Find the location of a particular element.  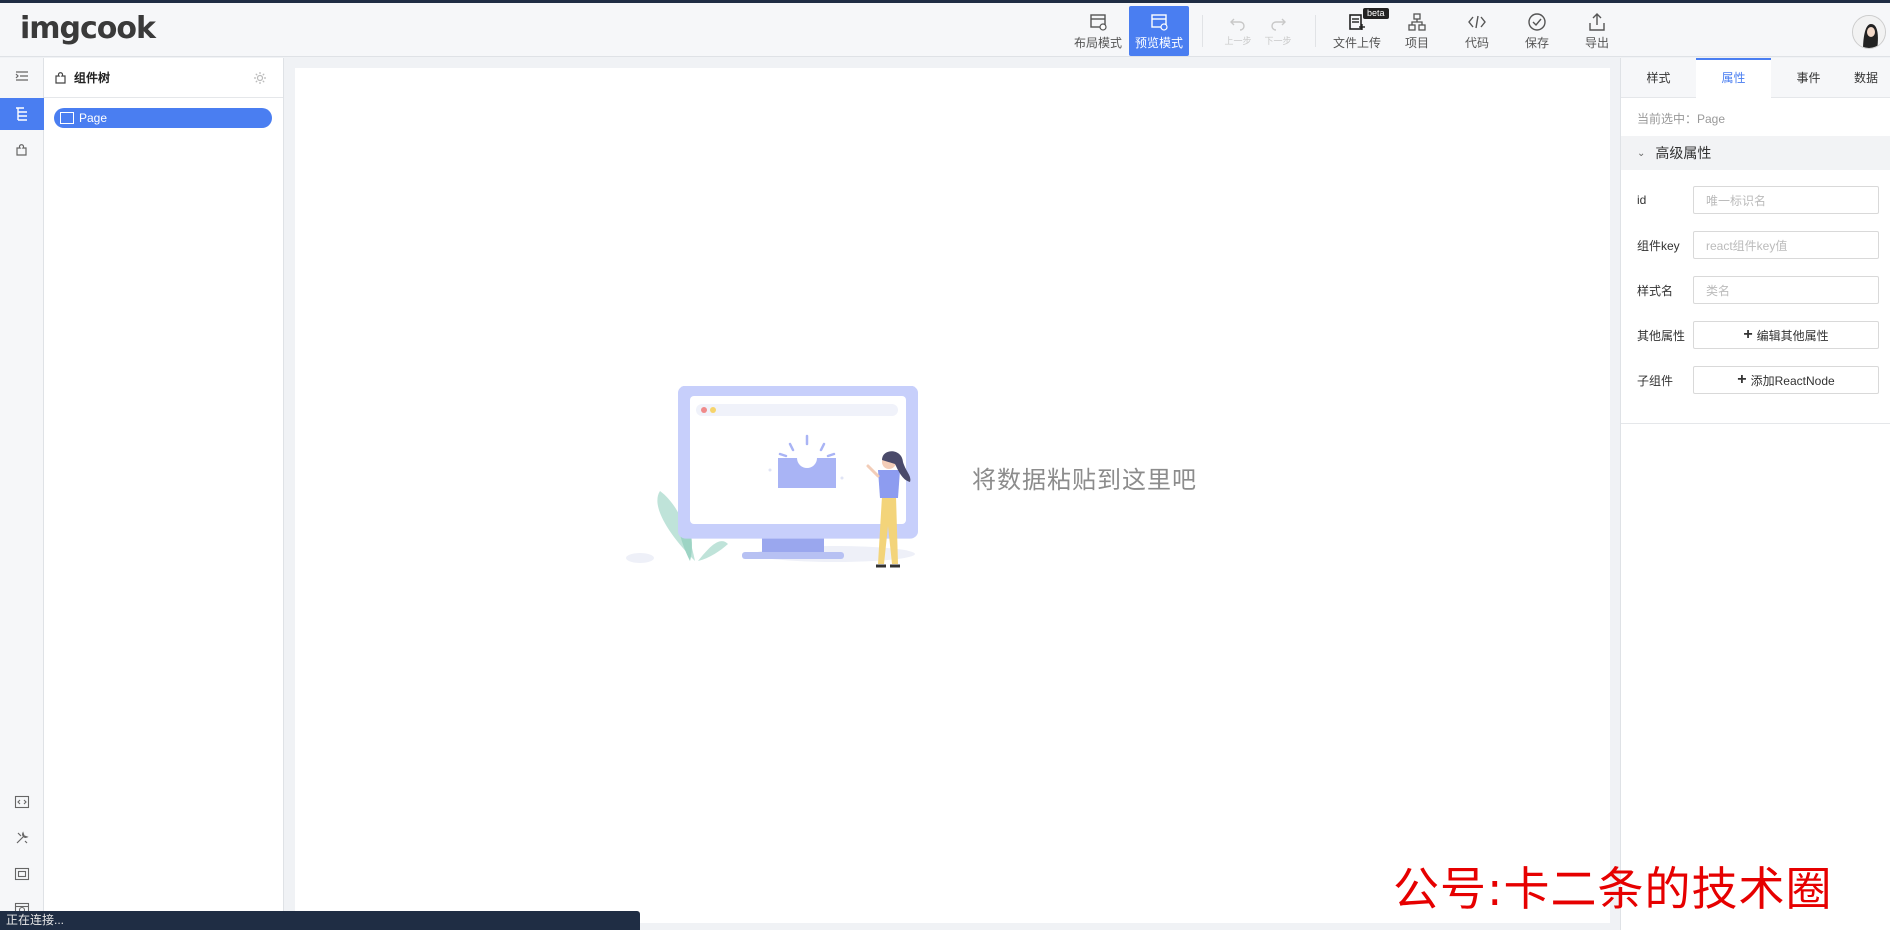

prop-label: 子组件 is located at coordinates (1655, 380).